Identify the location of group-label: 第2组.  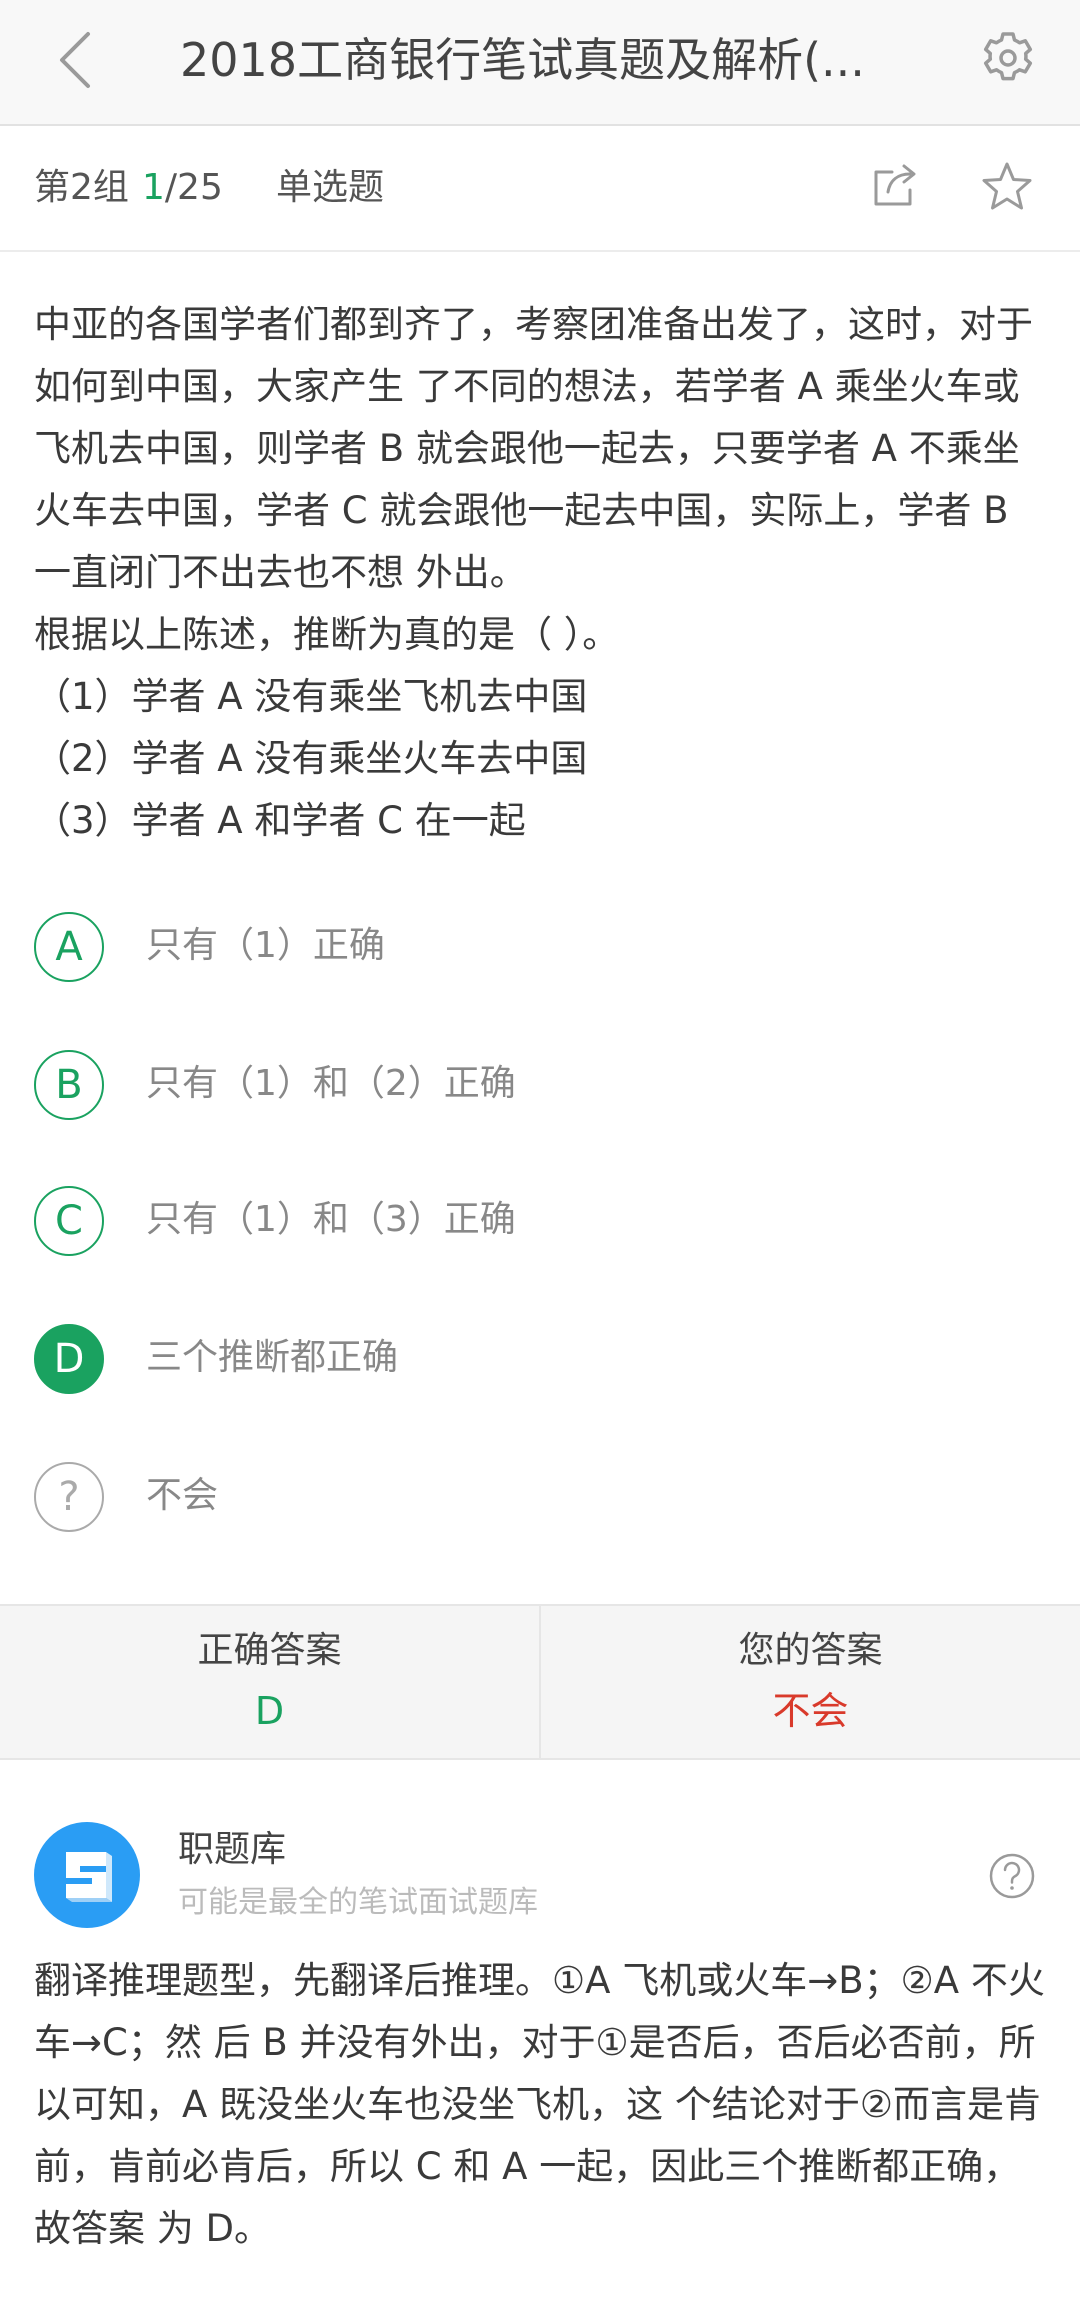
(81, 187).